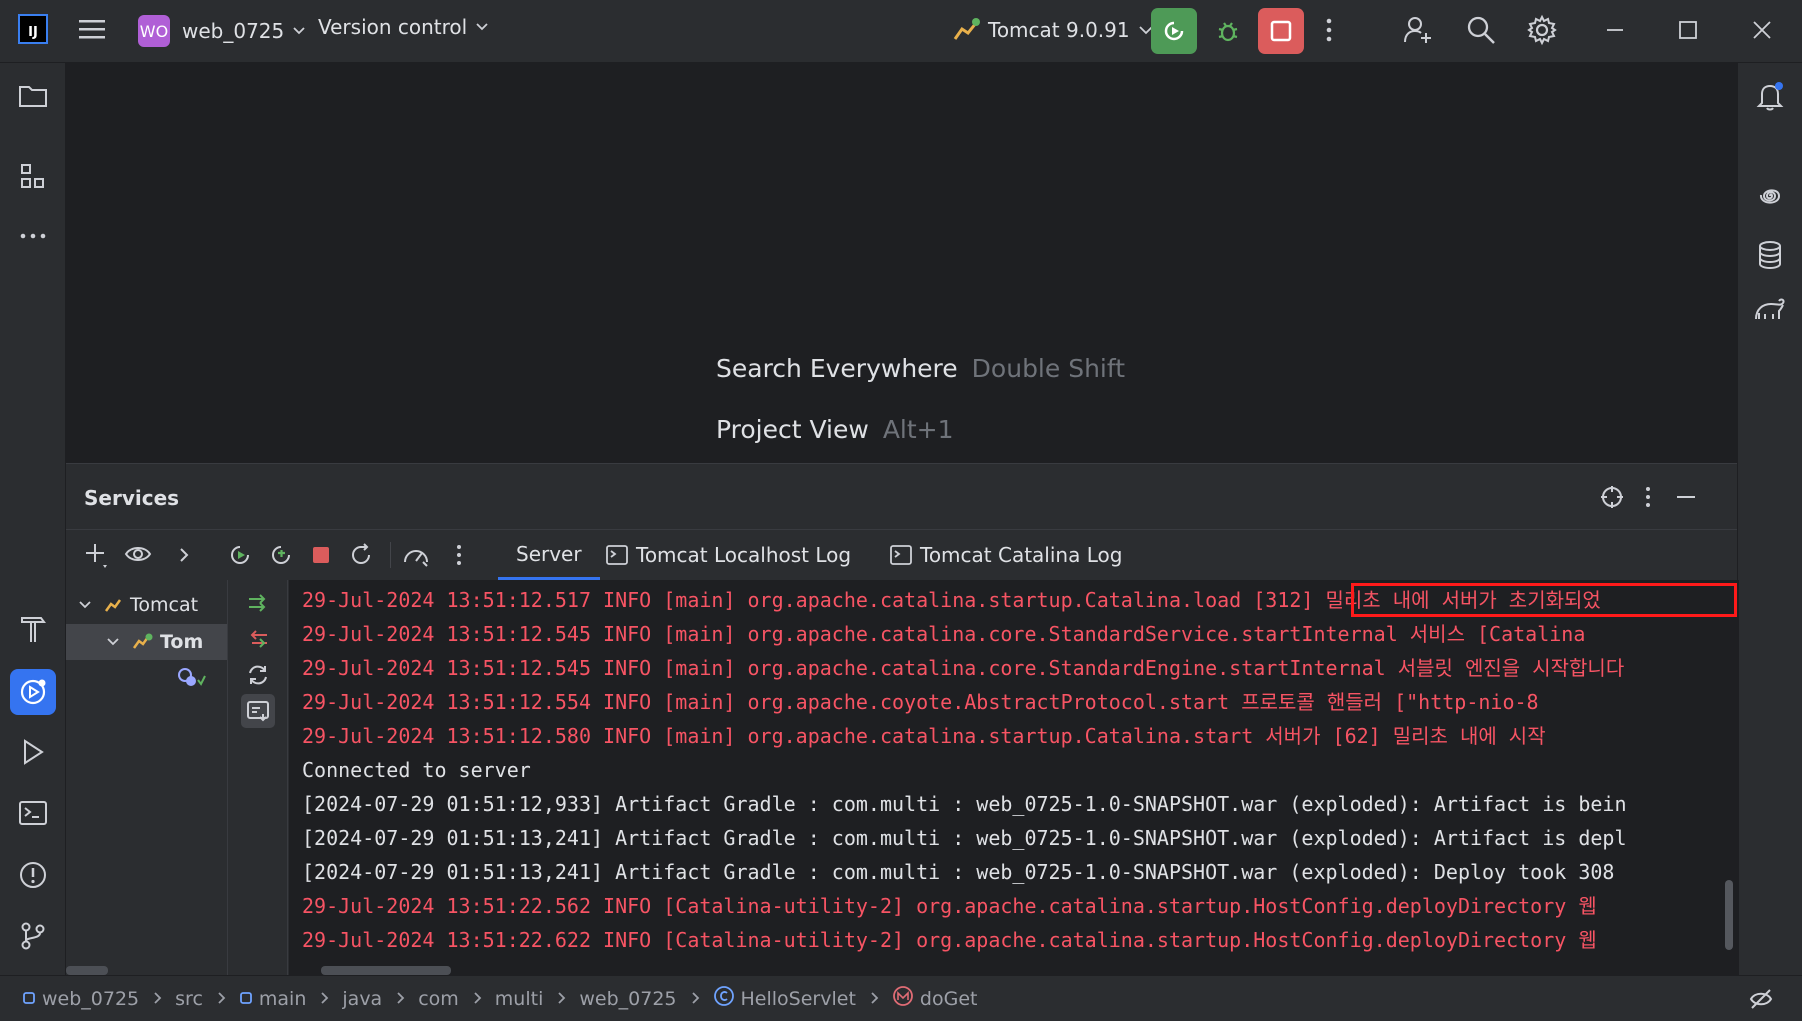 The height and width of the screenshot is (1021, 1802). Describe the element at coordinates (182, 642) in the screenshot. I see `tree-node-label: Tom` at that location.